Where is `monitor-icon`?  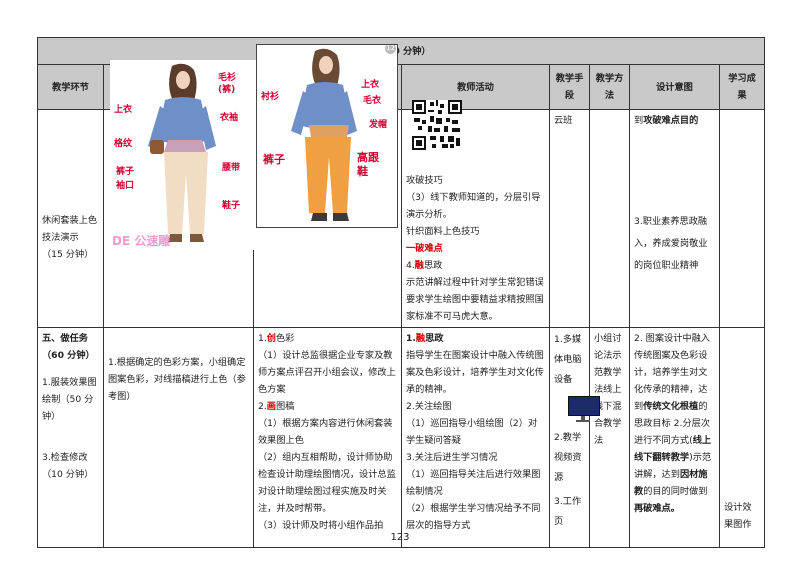
monitor-icon is located at coordinates (584, 409).